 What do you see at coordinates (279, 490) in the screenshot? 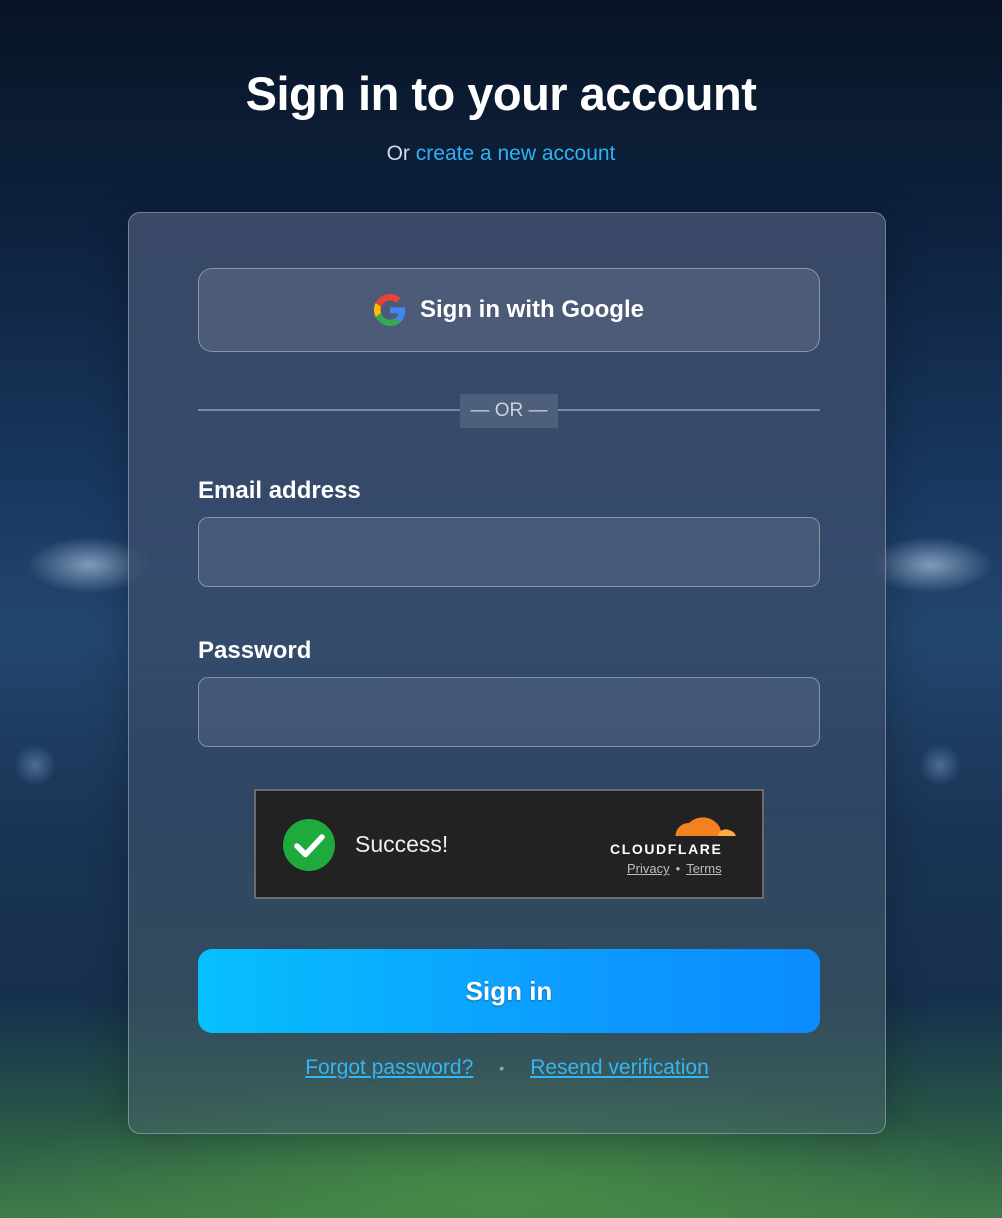
I see `email-label: Email address` at bounding box center [279, 490].